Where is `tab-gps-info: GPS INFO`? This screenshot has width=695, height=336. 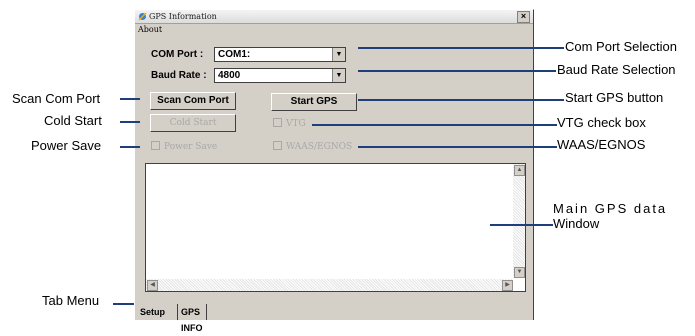
tab-gps-info: GPS INFO is located at coordinates (192, 318).